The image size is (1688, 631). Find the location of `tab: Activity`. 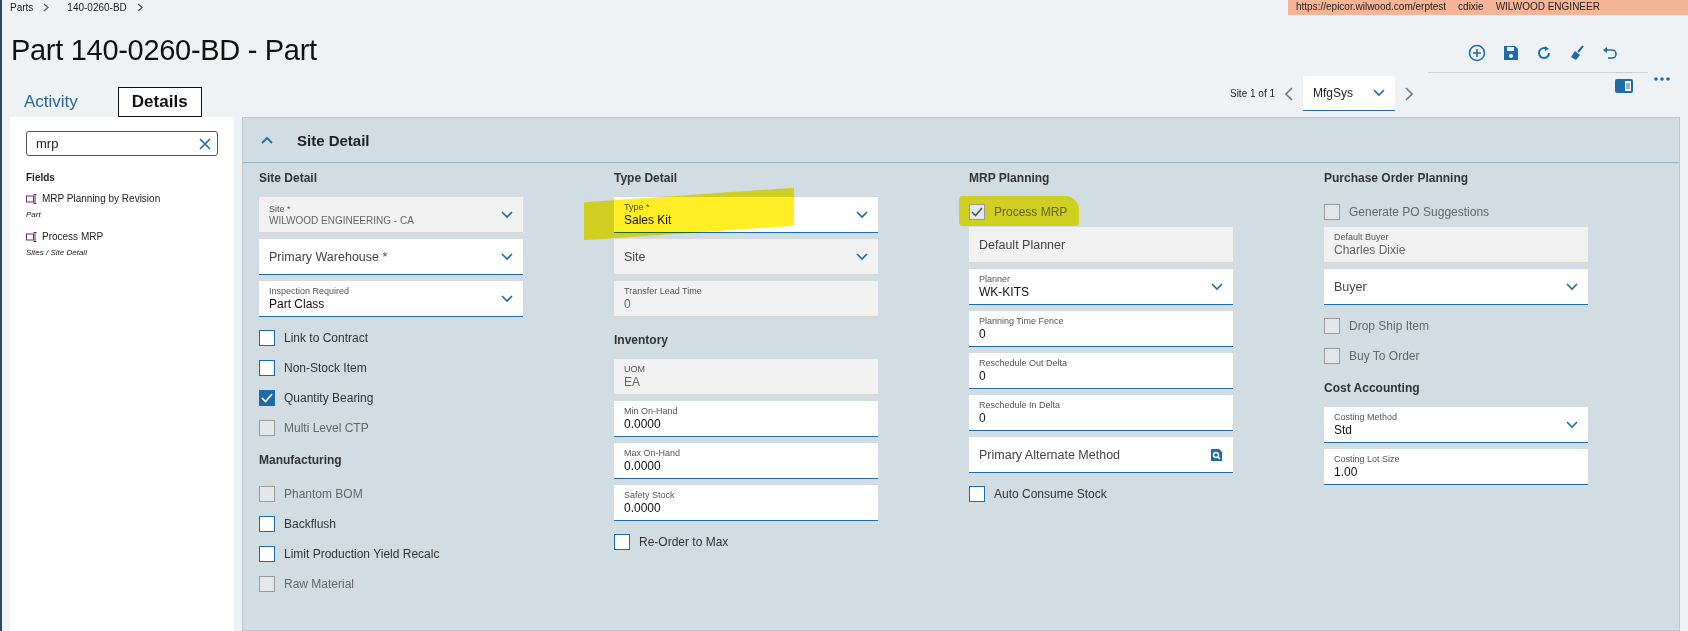

tab: Activity is located at coordinates (57, 102).